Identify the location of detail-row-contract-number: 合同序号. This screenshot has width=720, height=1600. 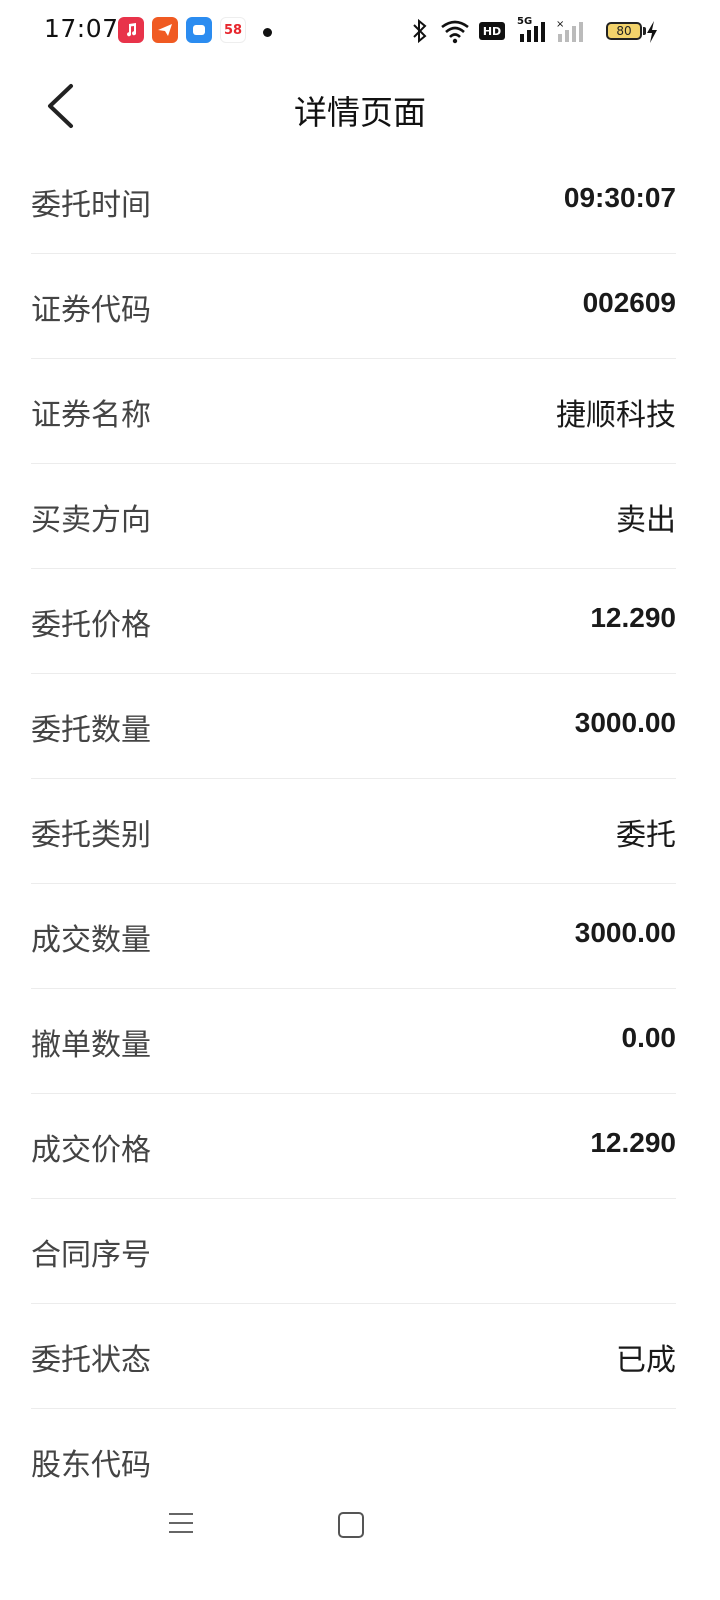
(353, 1251).